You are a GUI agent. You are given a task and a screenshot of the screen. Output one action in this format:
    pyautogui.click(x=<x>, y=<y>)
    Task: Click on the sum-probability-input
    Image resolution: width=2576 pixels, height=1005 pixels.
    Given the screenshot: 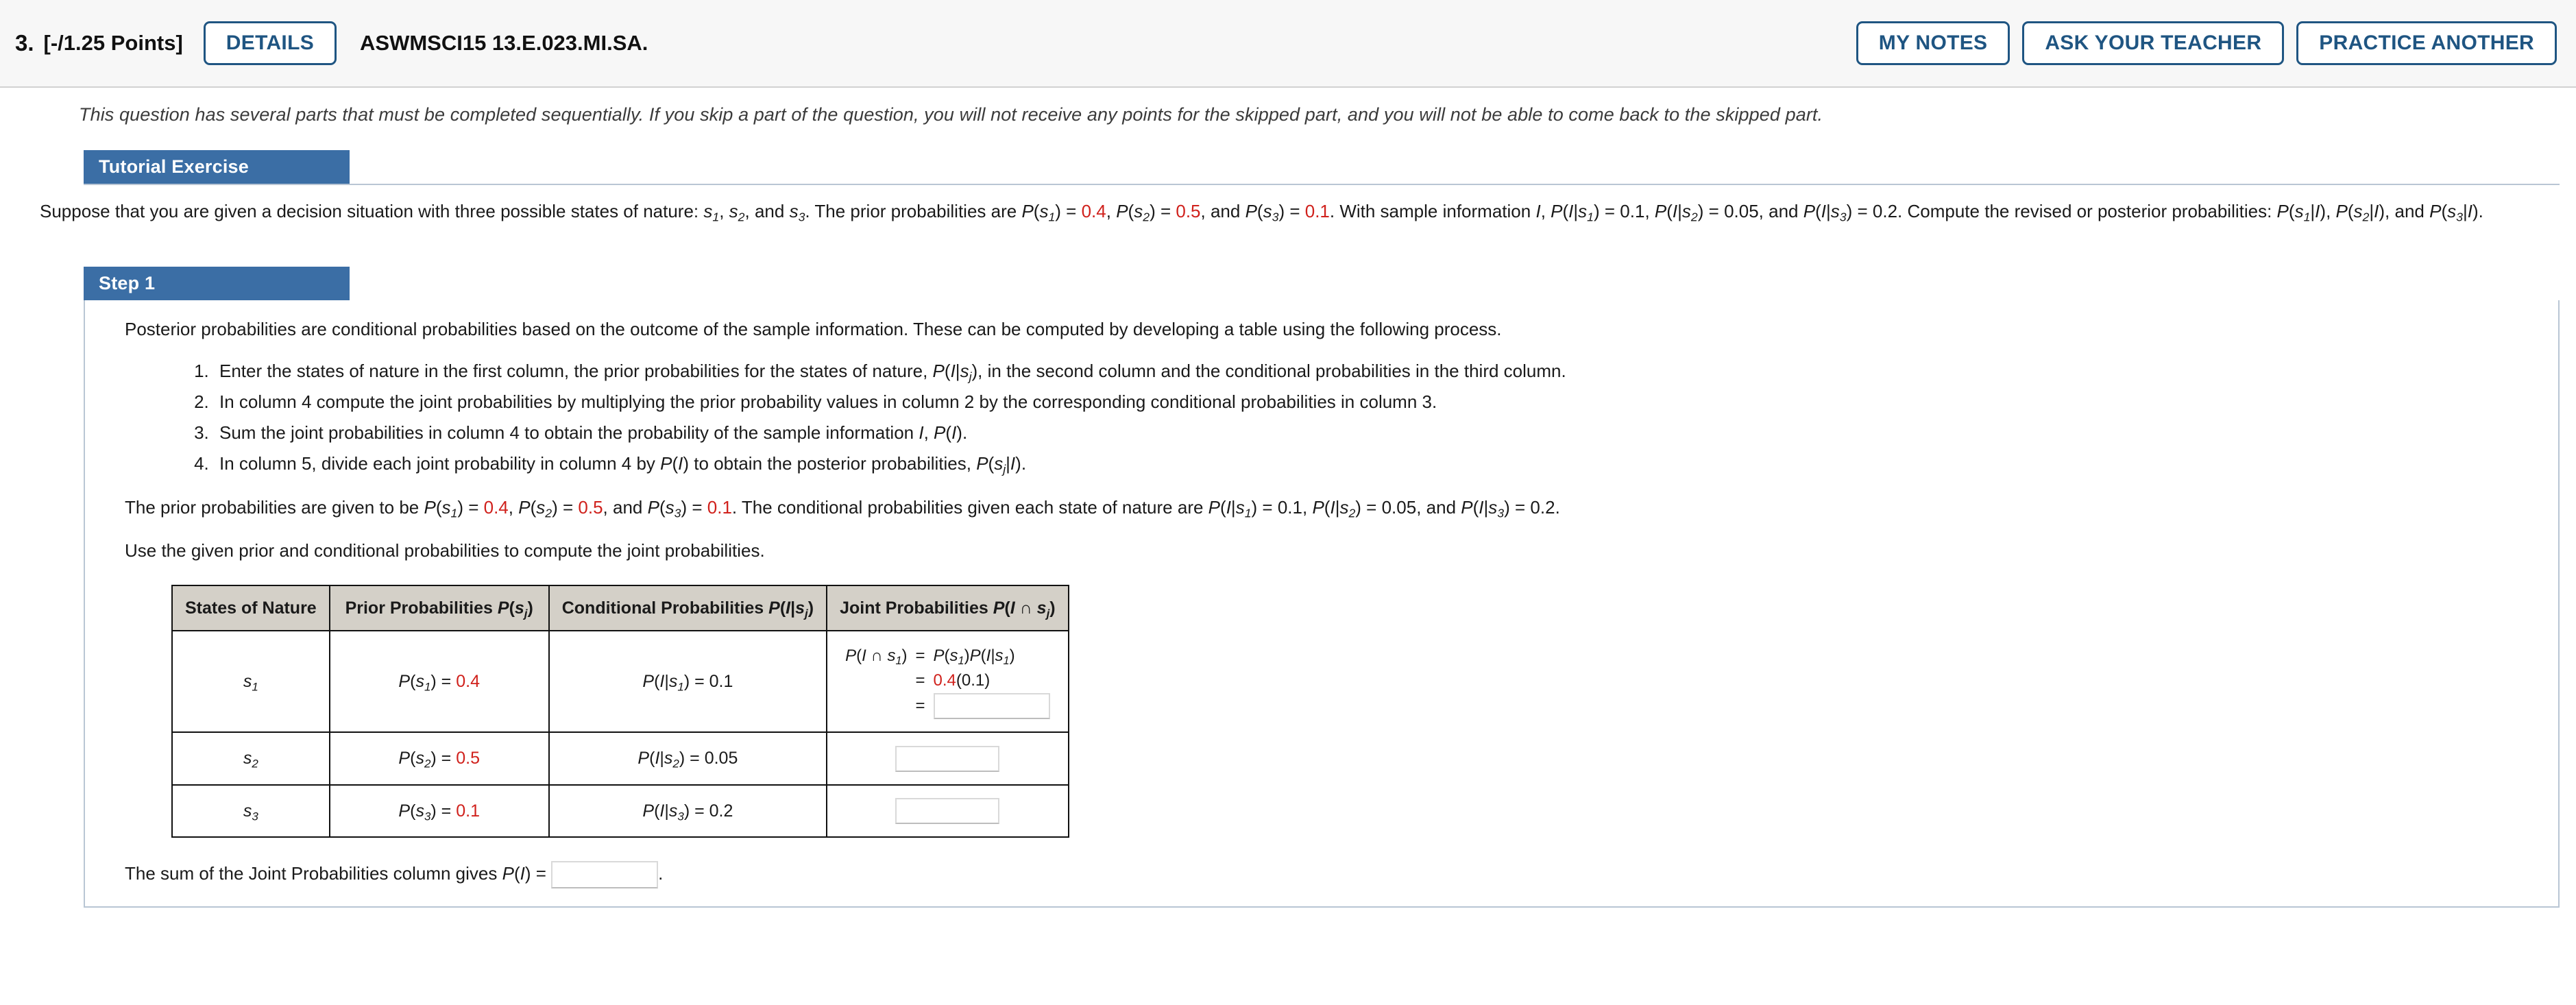 What is the action you would take?
    pyautogui.click(x=605, y=875)
    